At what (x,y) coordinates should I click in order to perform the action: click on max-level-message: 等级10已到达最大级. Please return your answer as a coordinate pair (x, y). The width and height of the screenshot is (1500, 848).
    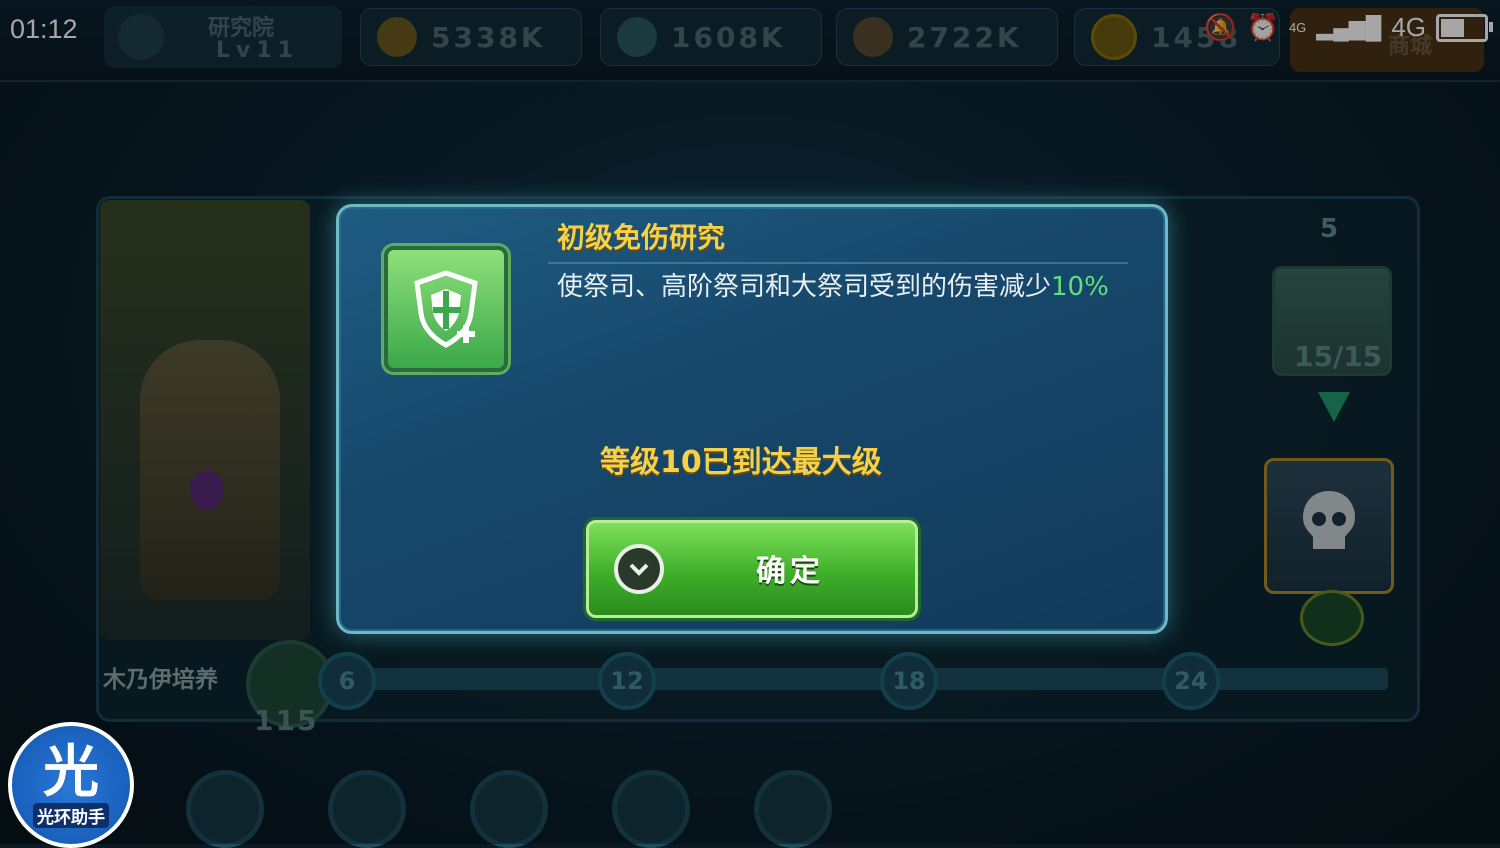
    Looking at the image, I should click on (741, 462).